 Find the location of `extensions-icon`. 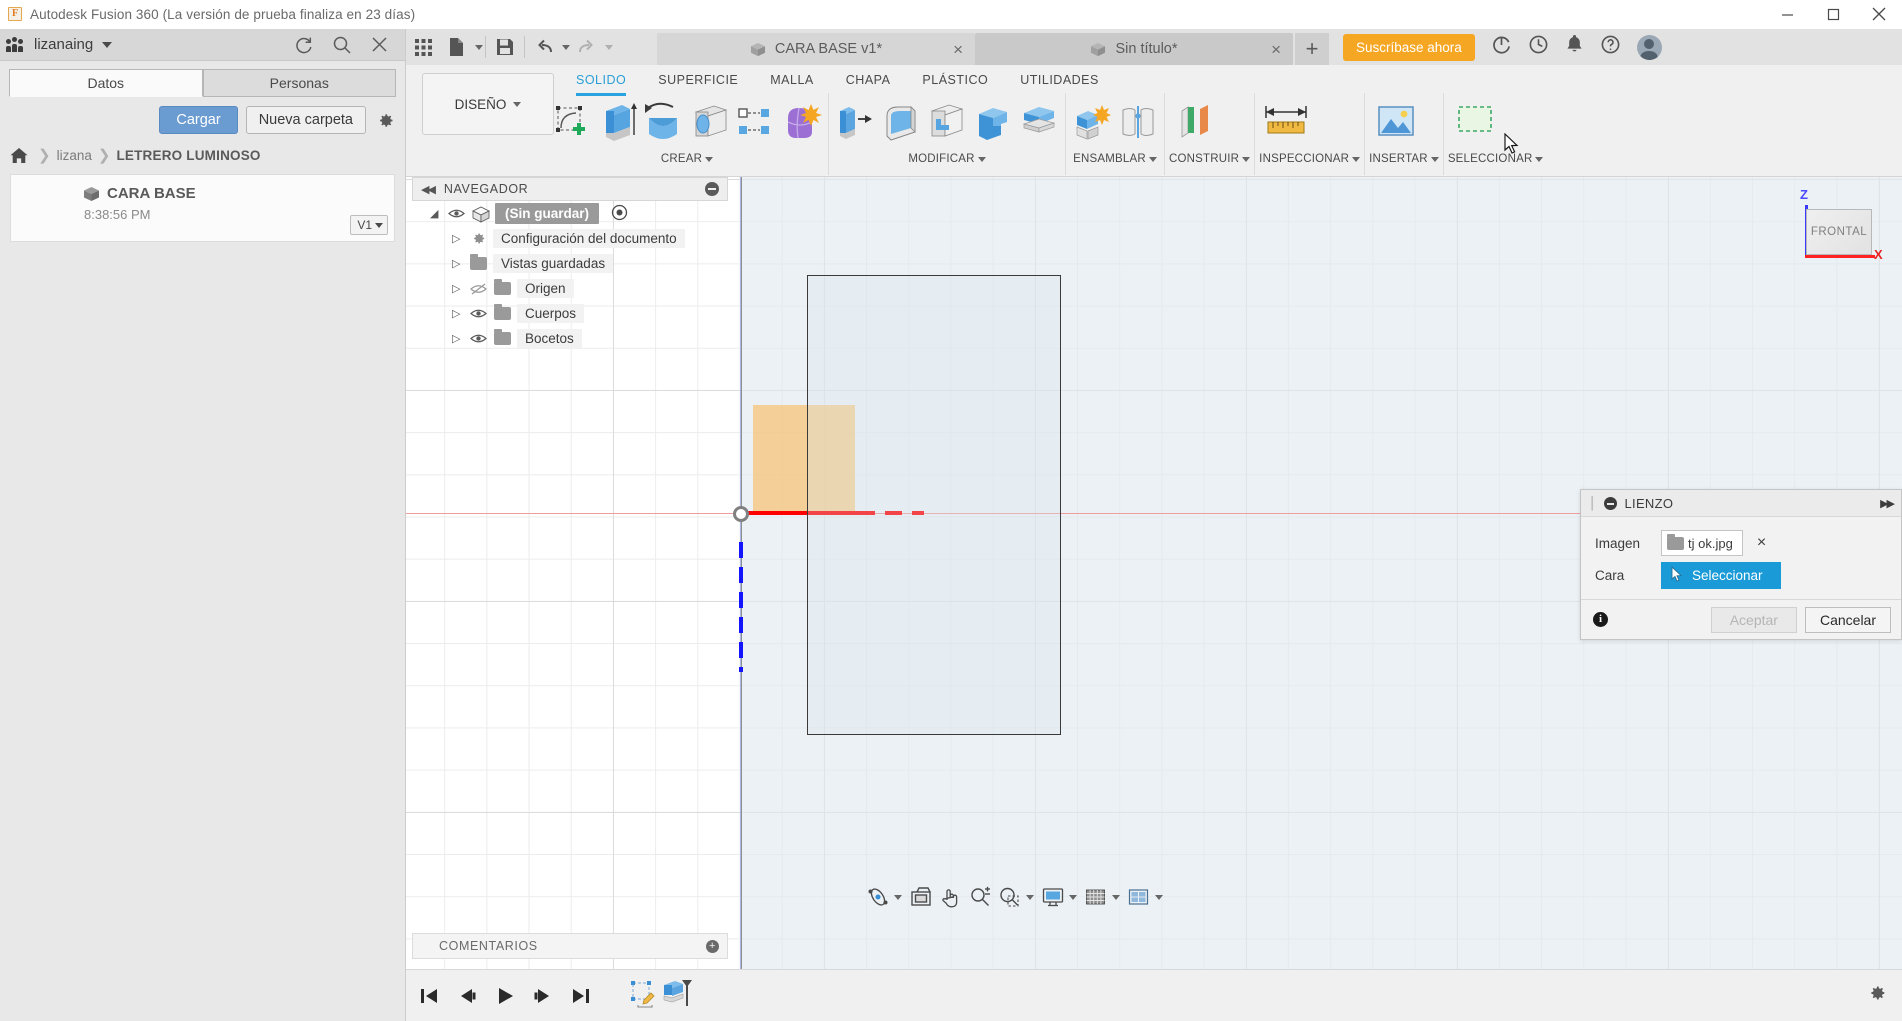

extensions-icon is located at coordinates (1501, 47).